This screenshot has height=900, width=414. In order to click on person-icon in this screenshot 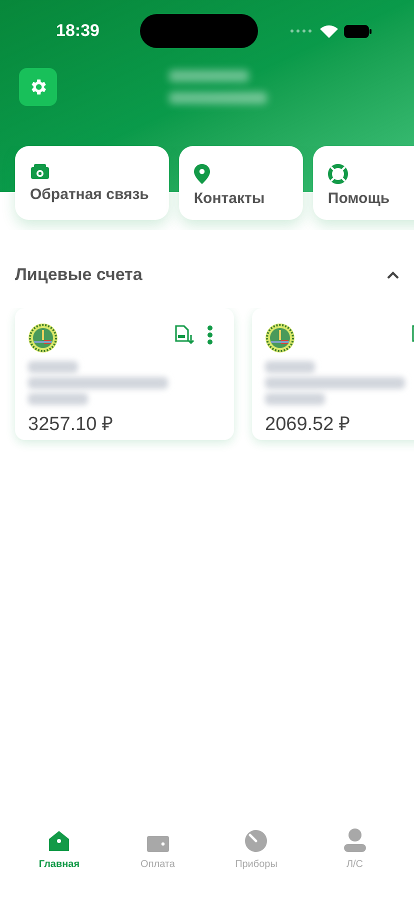, I will do `click(355, 840)`.